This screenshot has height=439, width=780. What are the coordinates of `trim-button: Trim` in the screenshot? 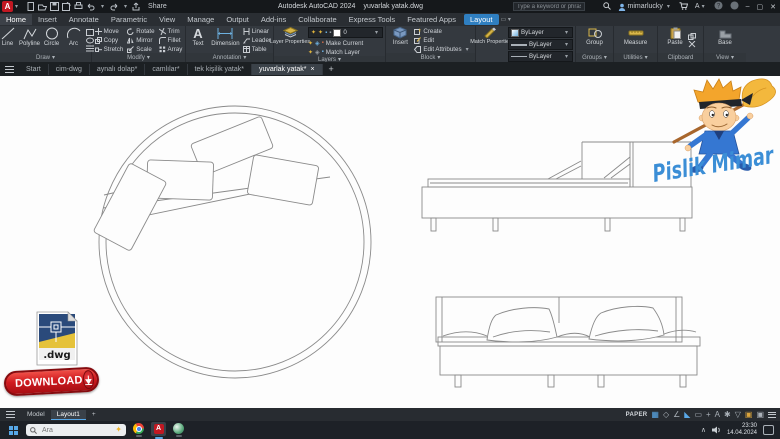 It's located at (170, 31).